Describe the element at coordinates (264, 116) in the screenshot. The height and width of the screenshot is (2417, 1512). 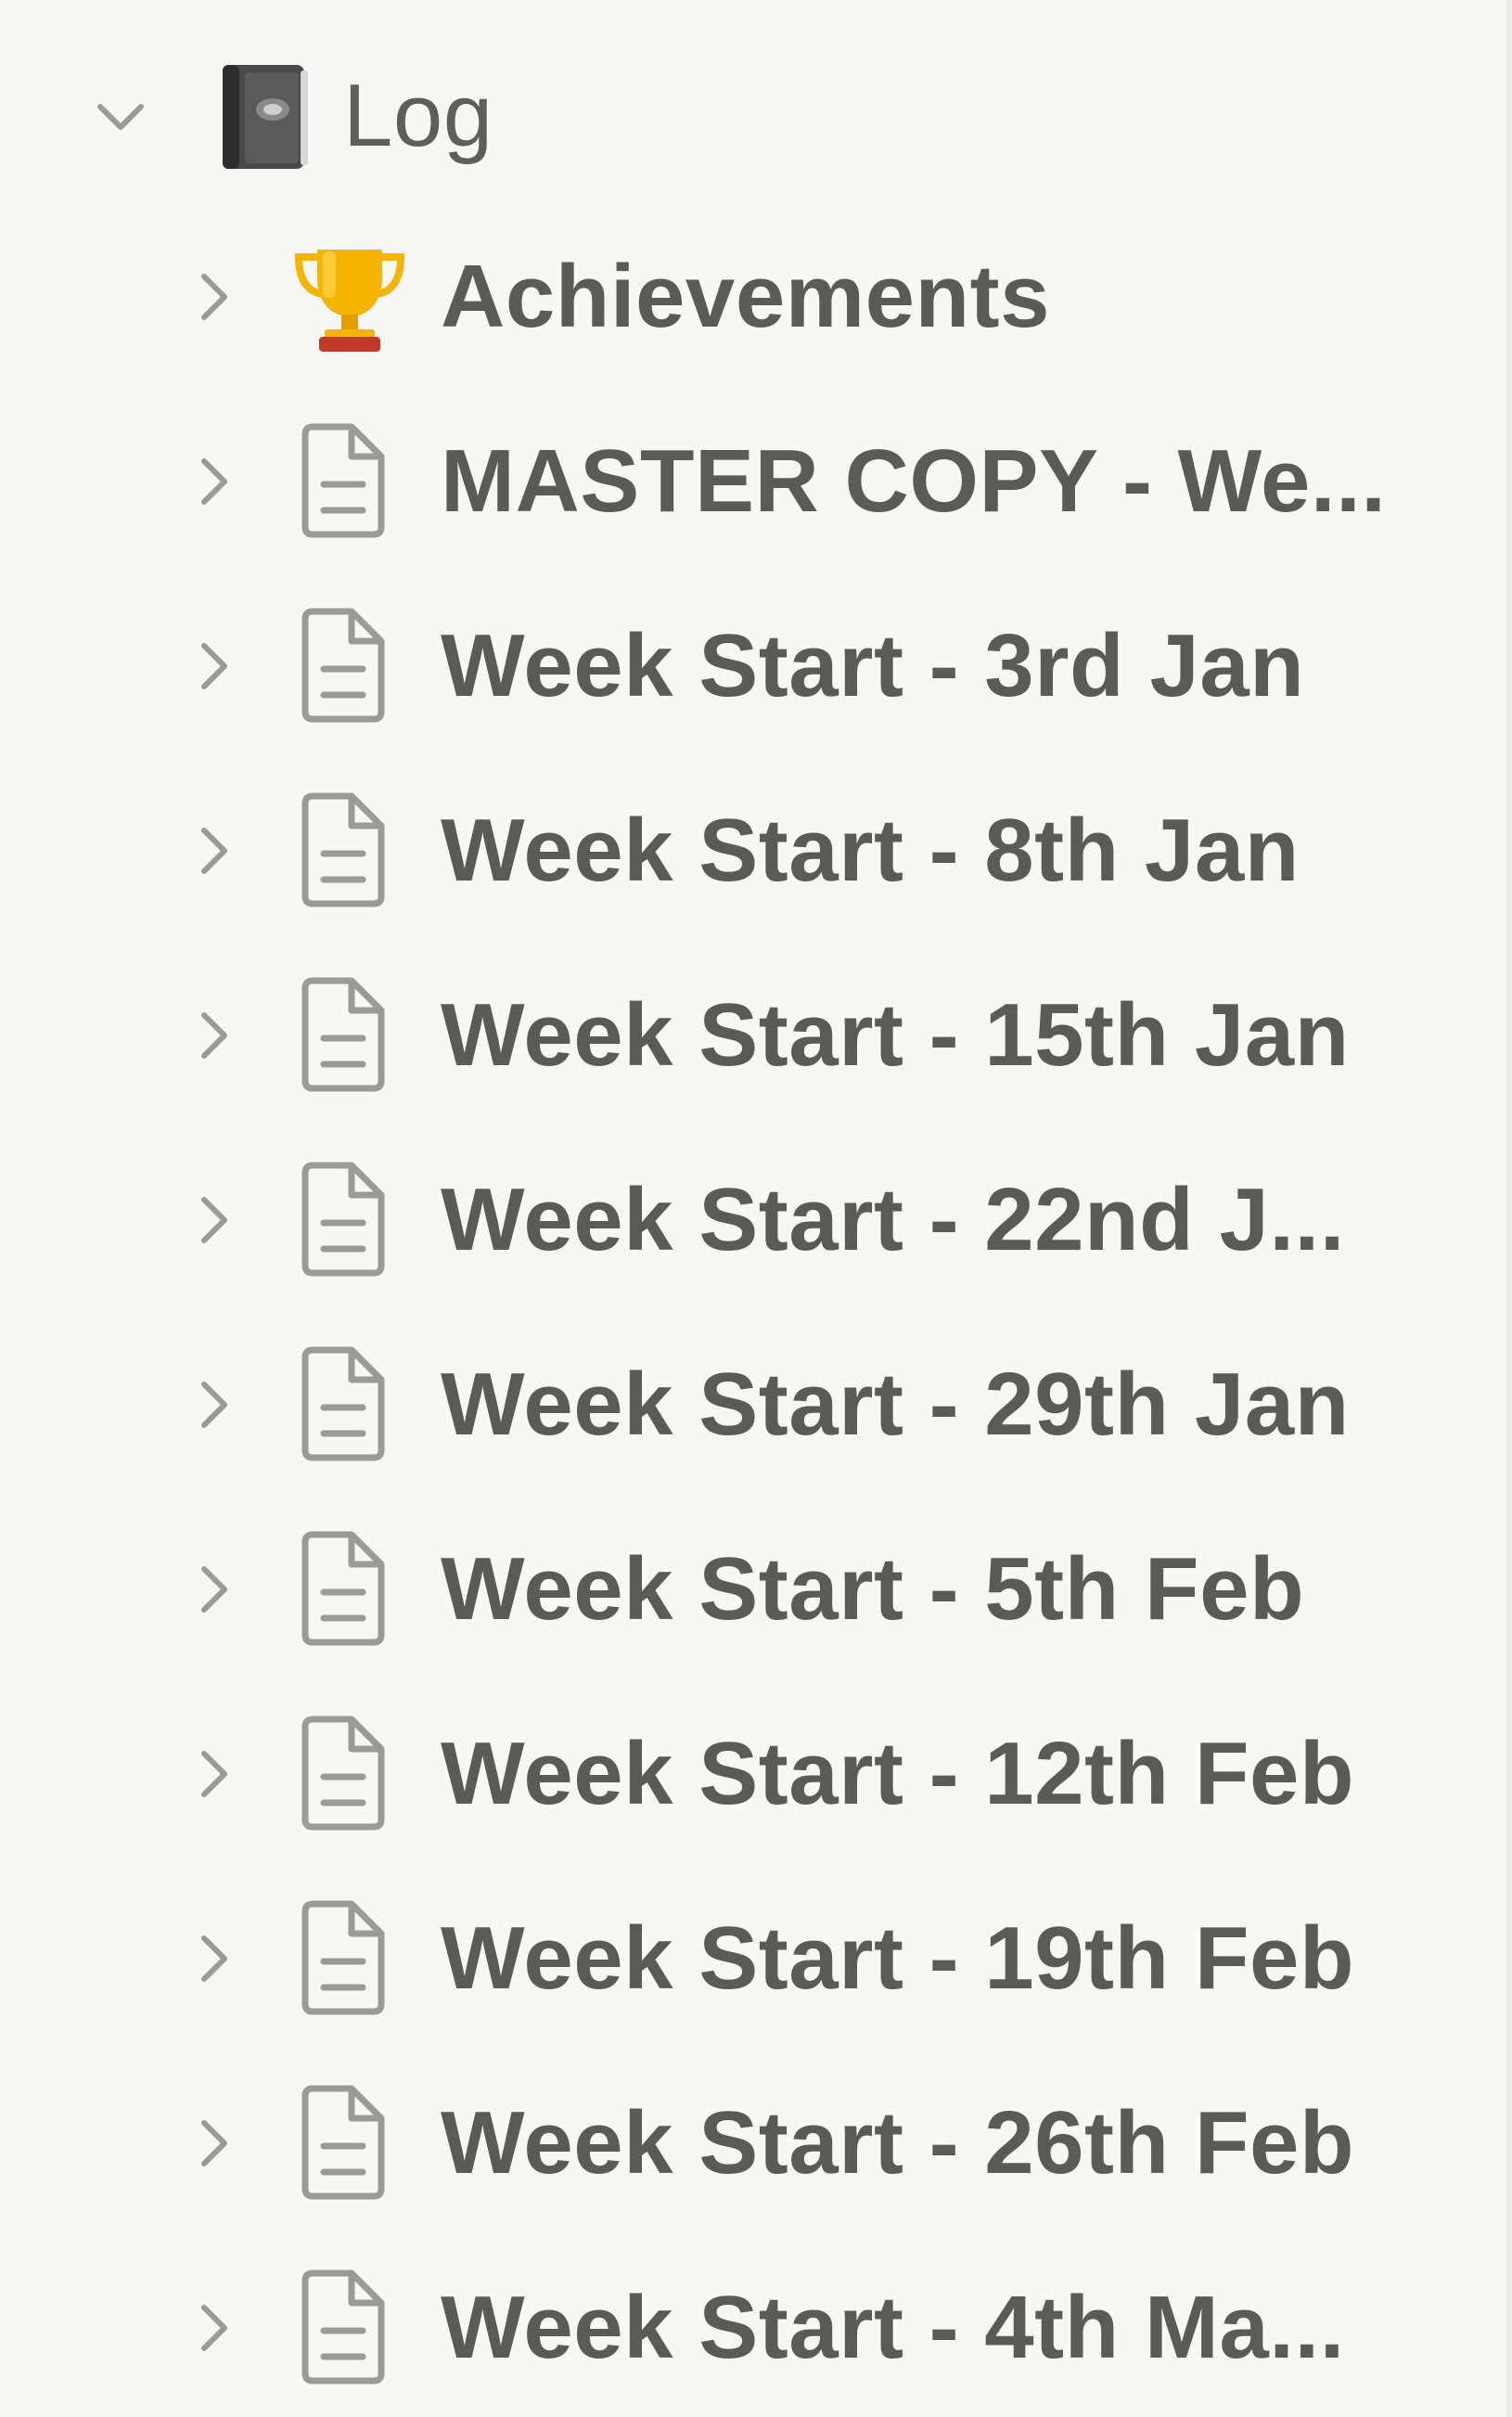
I see `notebook-icon` at that location.